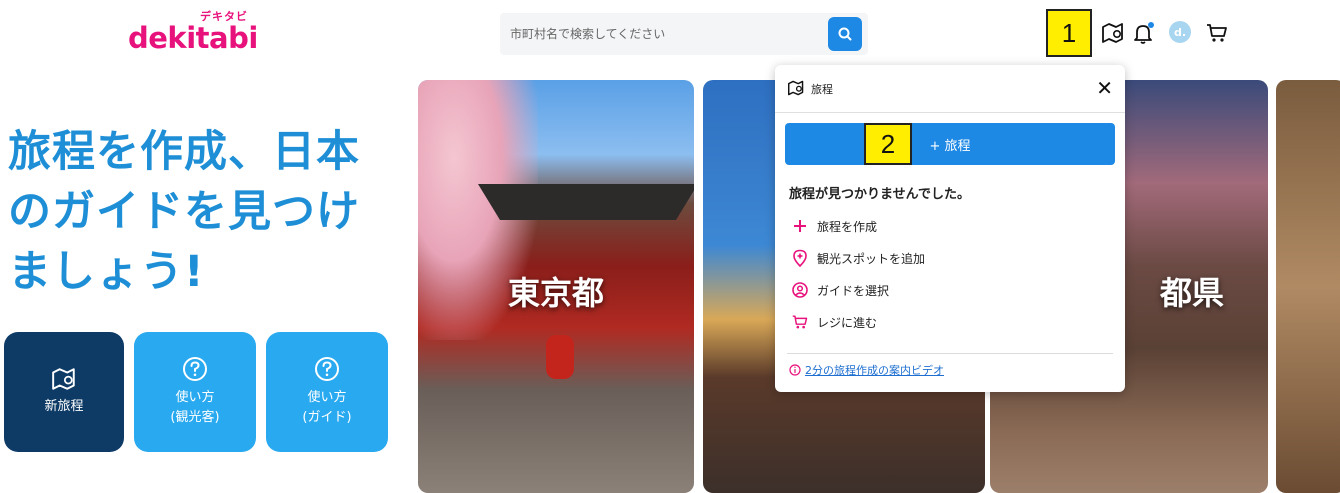 The image size is (1340, 493). I want to click on person-icon, so click(800, 290).